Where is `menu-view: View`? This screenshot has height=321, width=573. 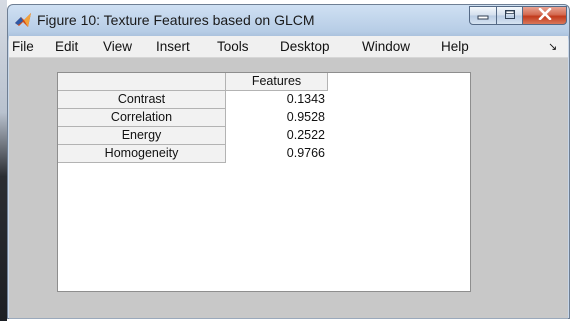
menu-view: View is located at coordinates (117, 46).